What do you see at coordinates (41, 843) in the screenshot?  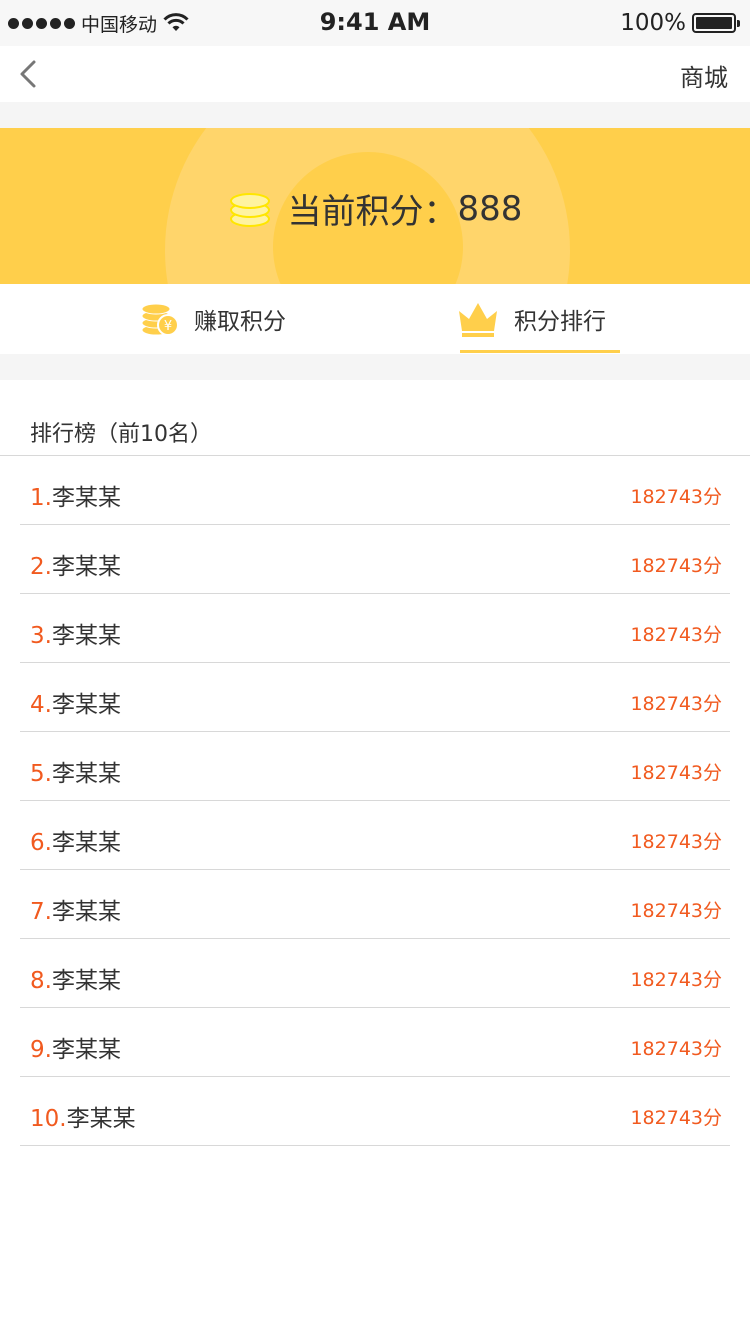 I see `rank-number: 6.` at bounding box center [41, 843].